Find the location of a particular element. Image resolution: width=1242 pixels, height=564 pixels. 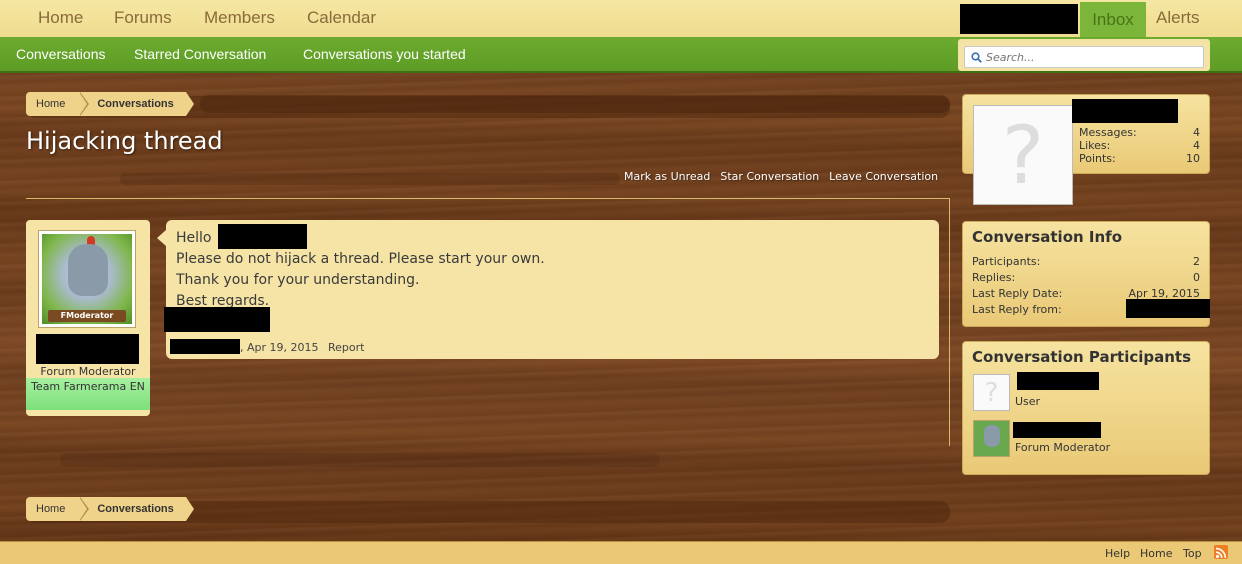

search-container is located at coordinates (1084, 55).